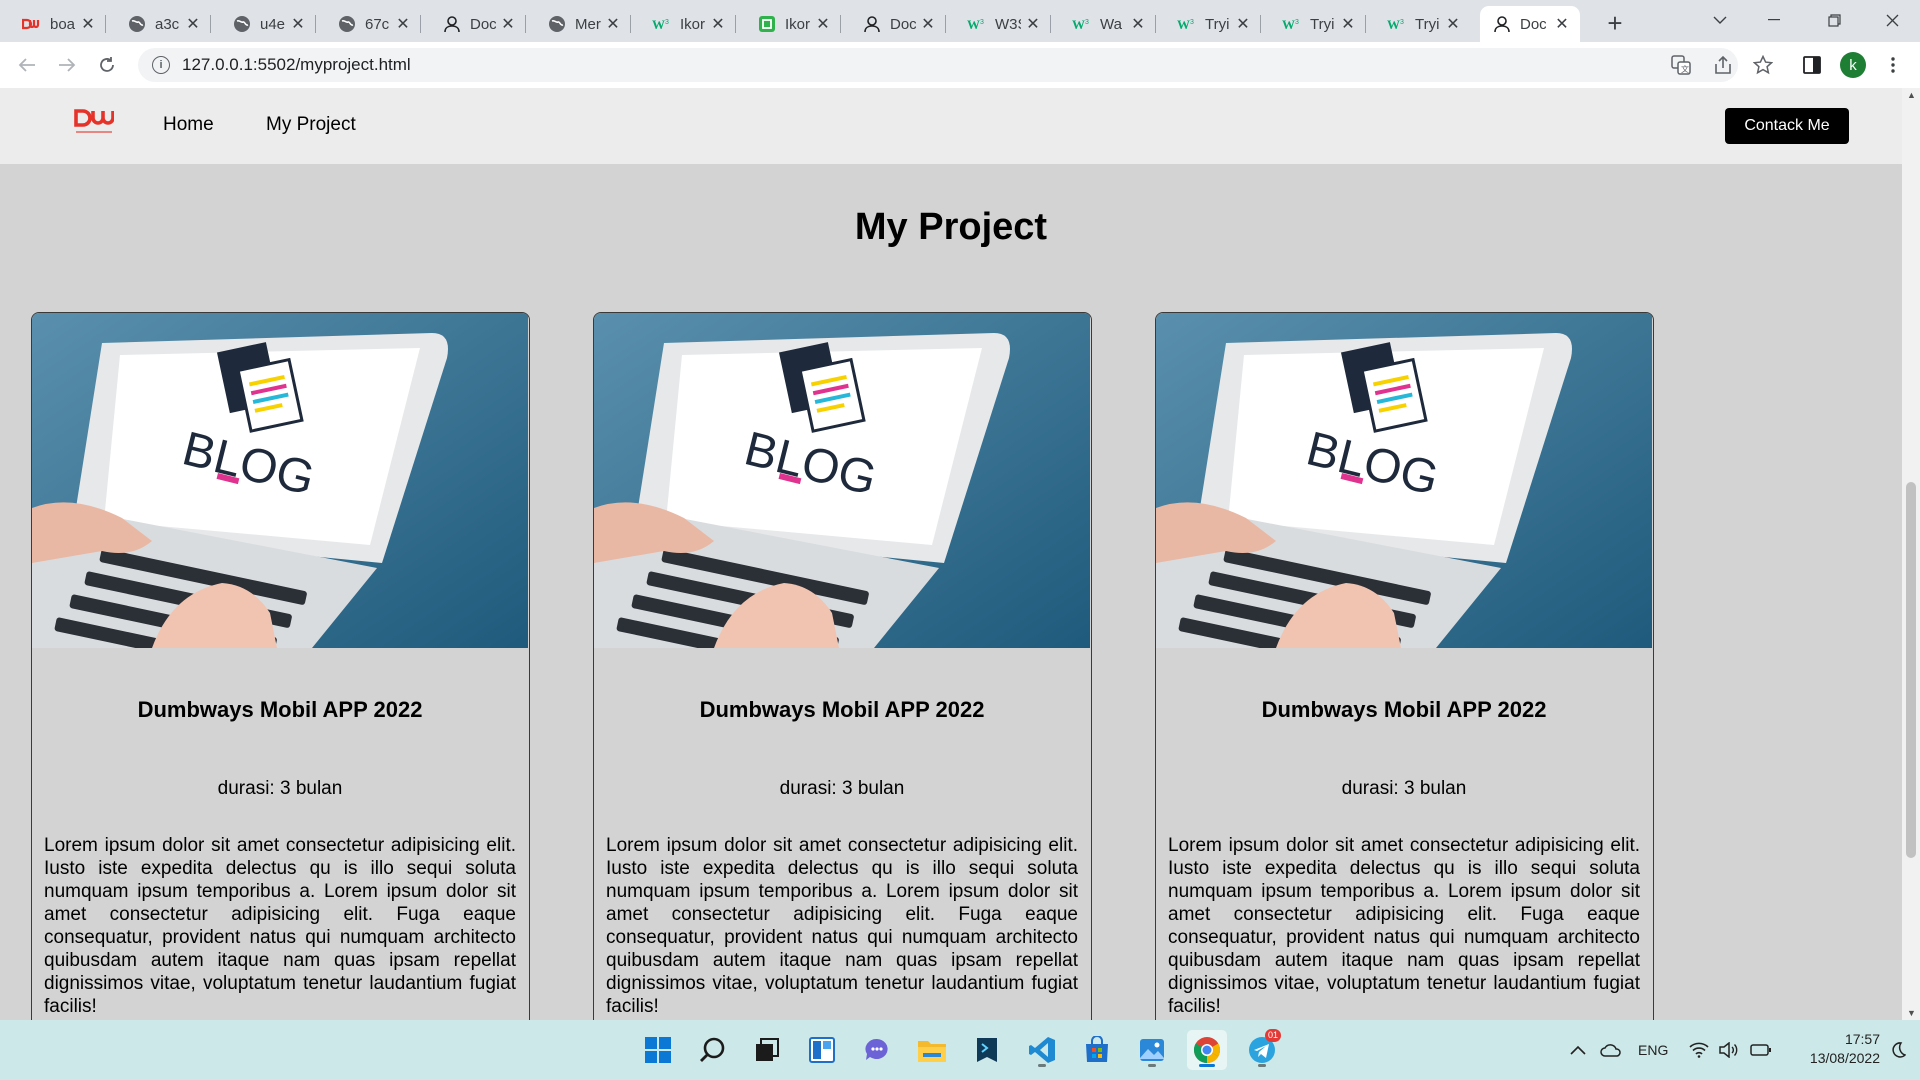 The height and width of the screenshot is (1080, 1920). I want to click on svg-text: W, so click(973, 24).